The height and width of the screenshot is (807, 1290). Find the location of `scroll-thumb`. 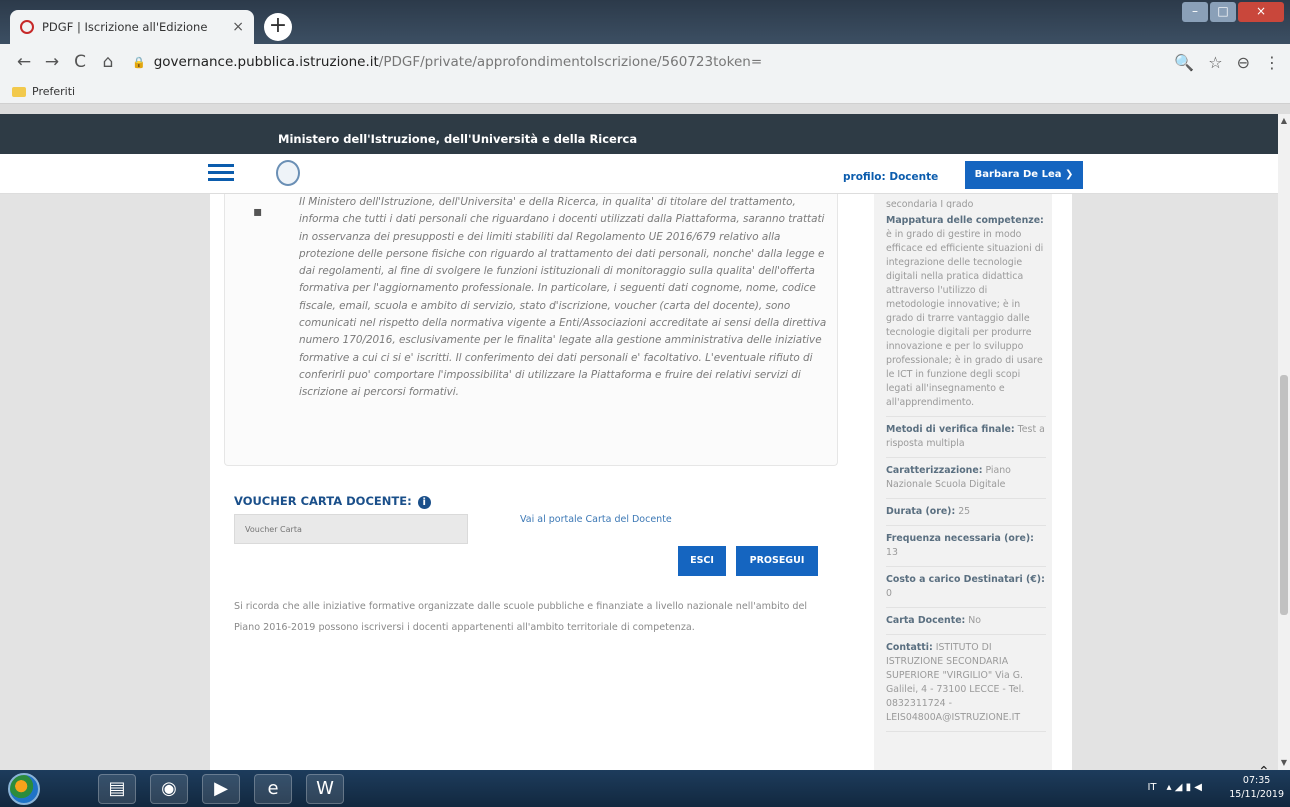

scroll-thumb is located at coordinates (1284, 495).